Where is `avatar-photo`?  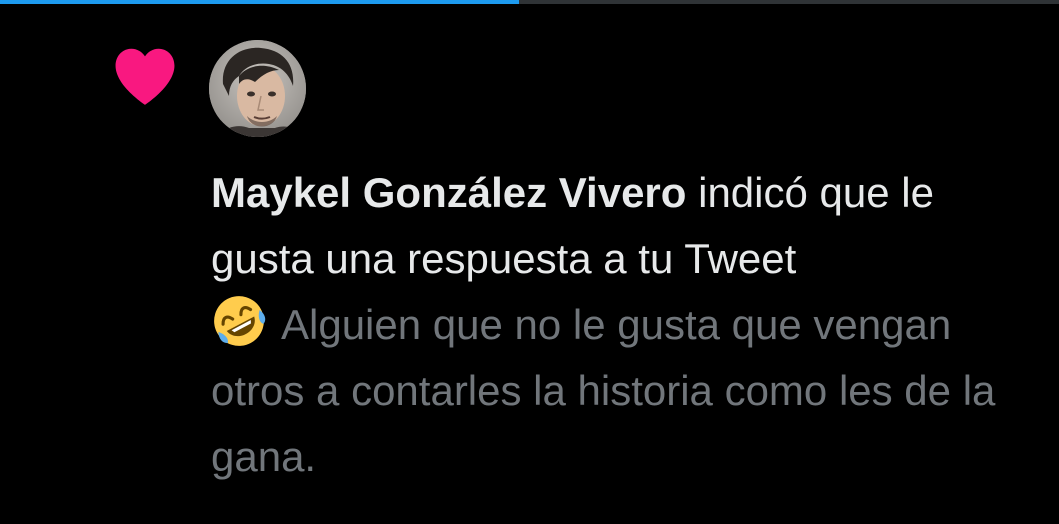 avatar-photo is located at coordinates (257, 88).